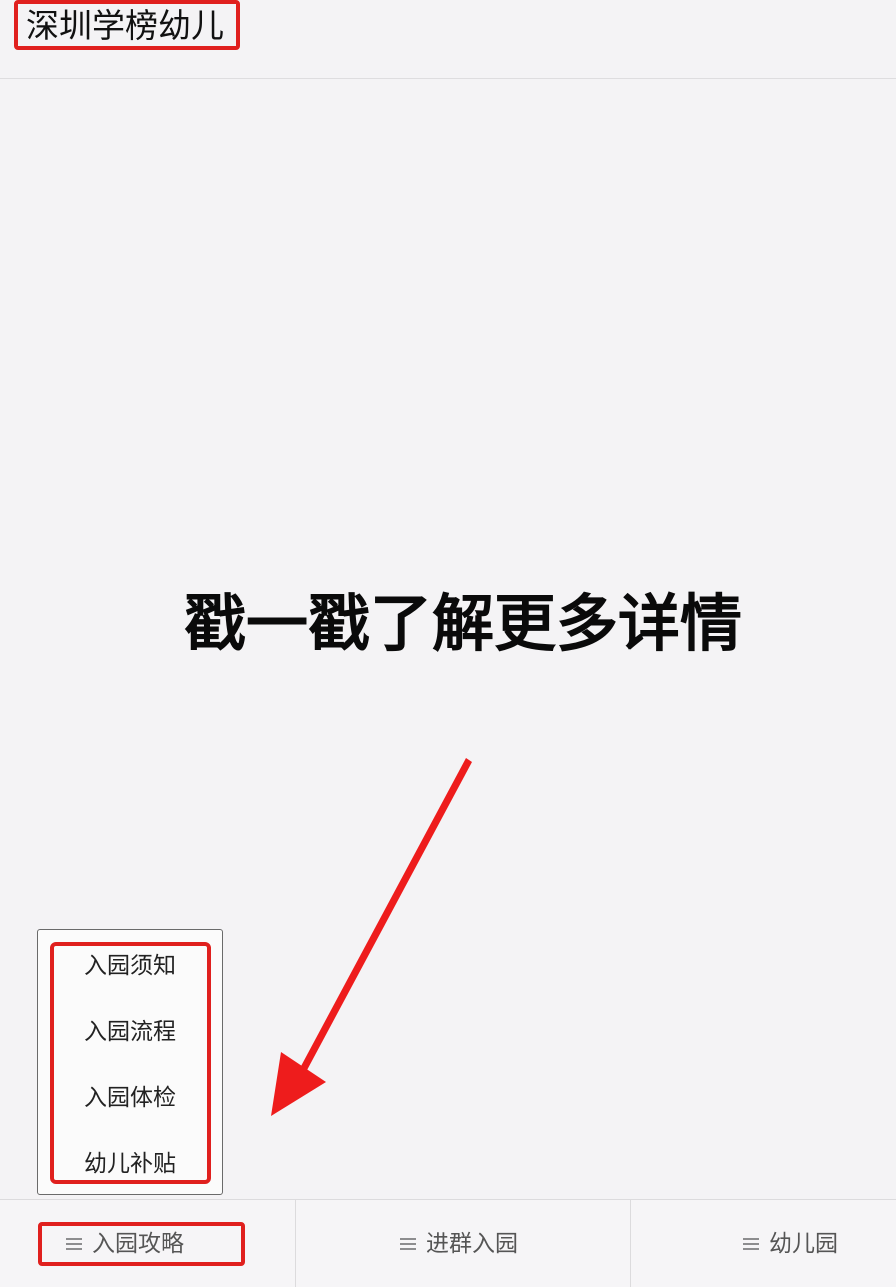 The width and height of the screenshot is (896, 1287). What do you see at coordinates (463, 623) in the screenshot?
I see `headline-text: 戳一戳了解更多详情` at bounding box center [463, 623].